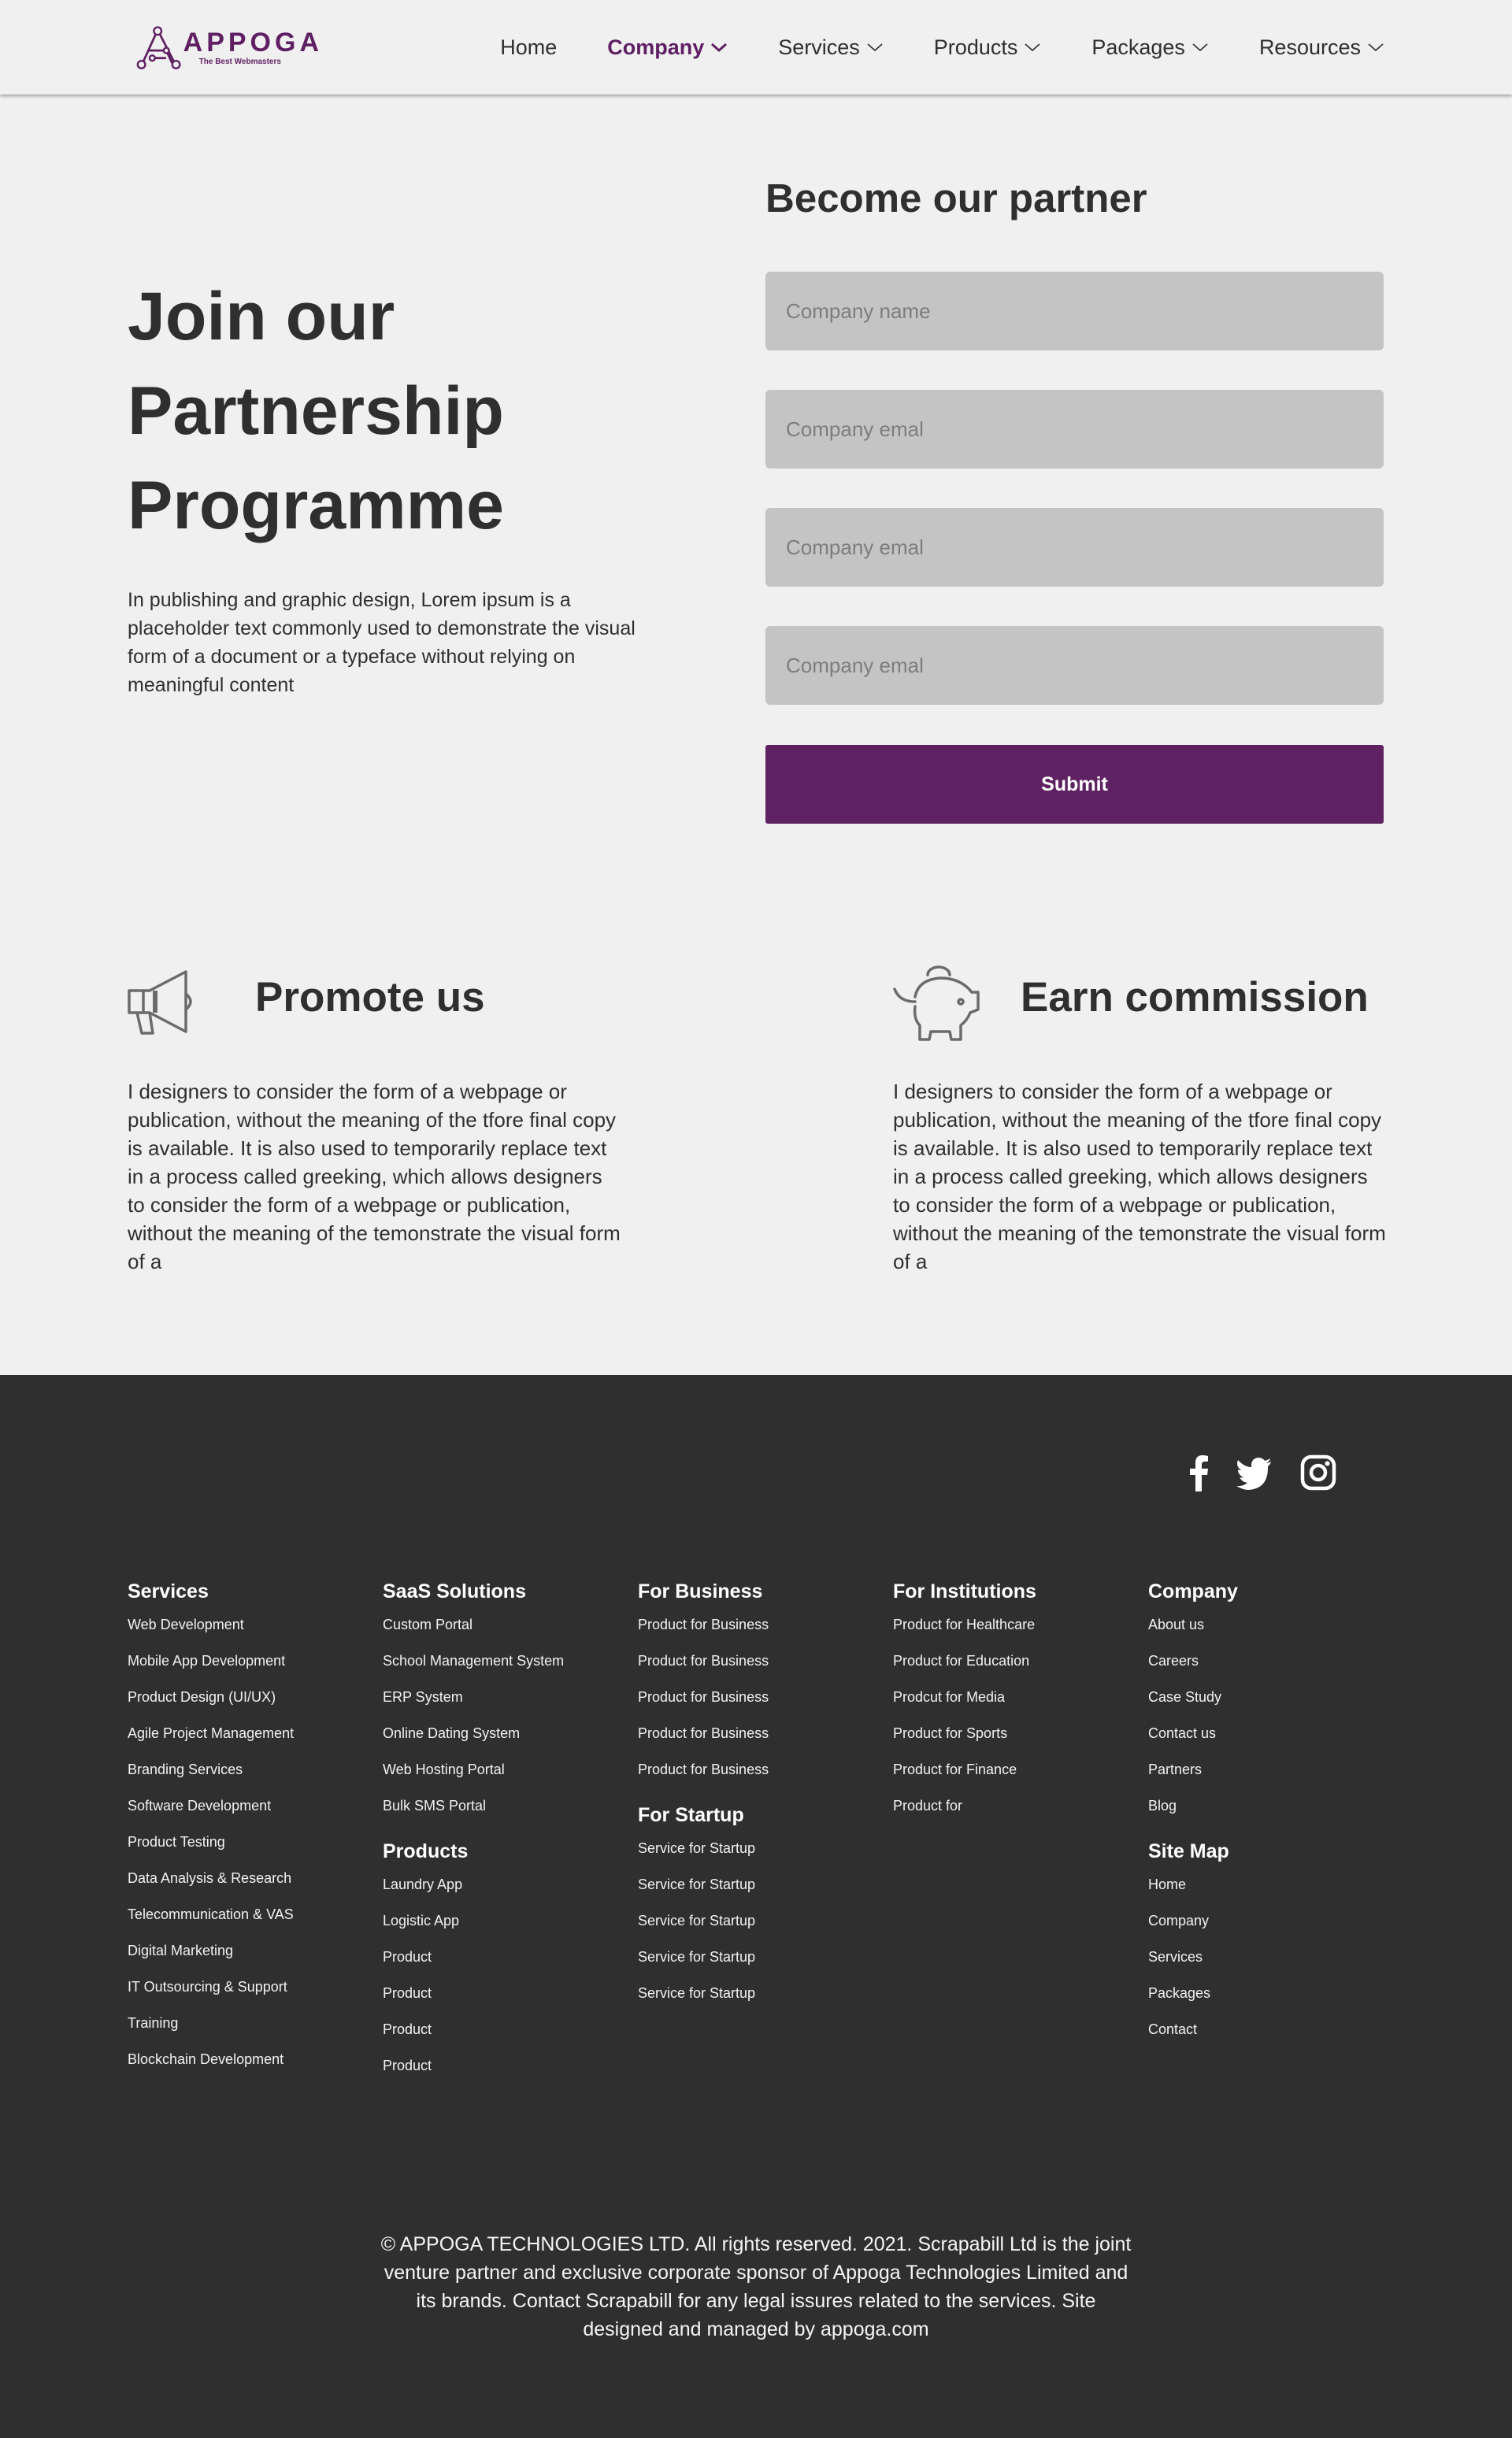 The image size is (1512, 2438). What do you see at coordinates (964, 1806) in the screenshot?
I see `footer-link: Product for` at bounding box center [964, 1806].